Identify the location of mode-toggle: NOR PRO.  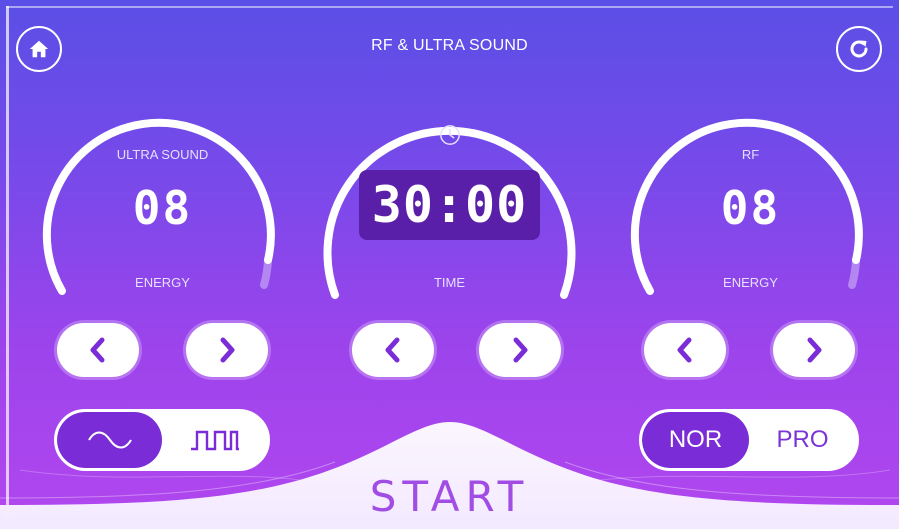
(749, 440).